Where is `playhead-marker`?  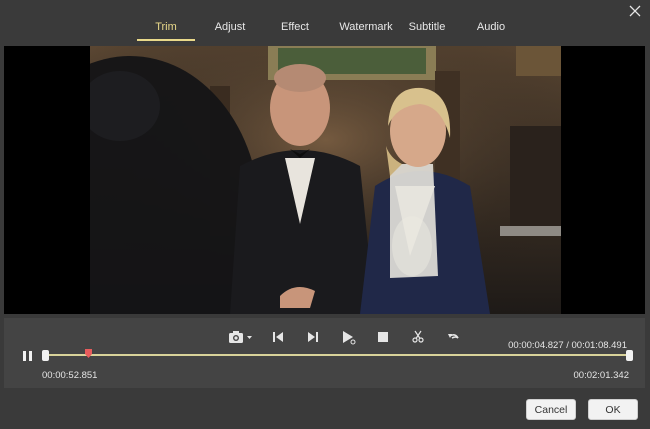
playhead-marker is located at coordinates (88, 351).